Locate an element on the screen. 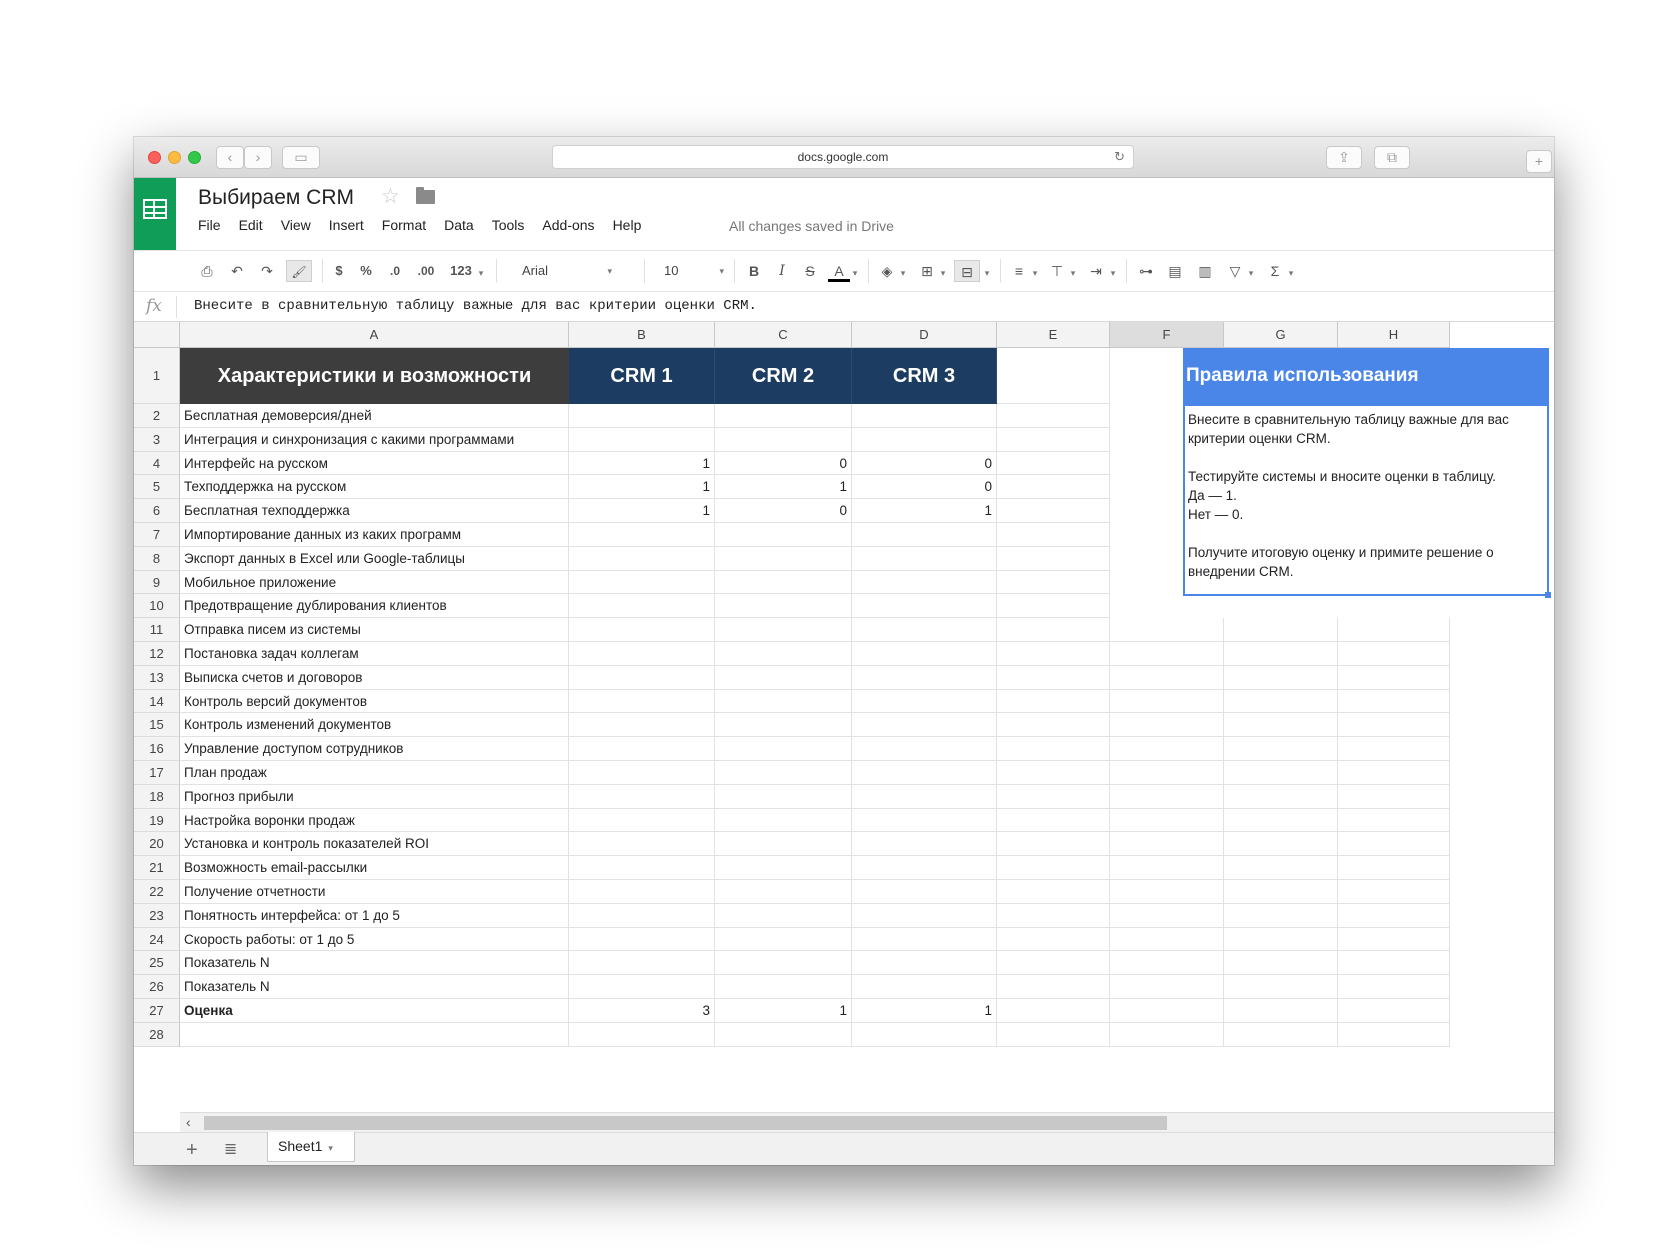 The height and width of the screenshot is (1260, 1680). row-header: 4 is located at coordinates (157, 463).